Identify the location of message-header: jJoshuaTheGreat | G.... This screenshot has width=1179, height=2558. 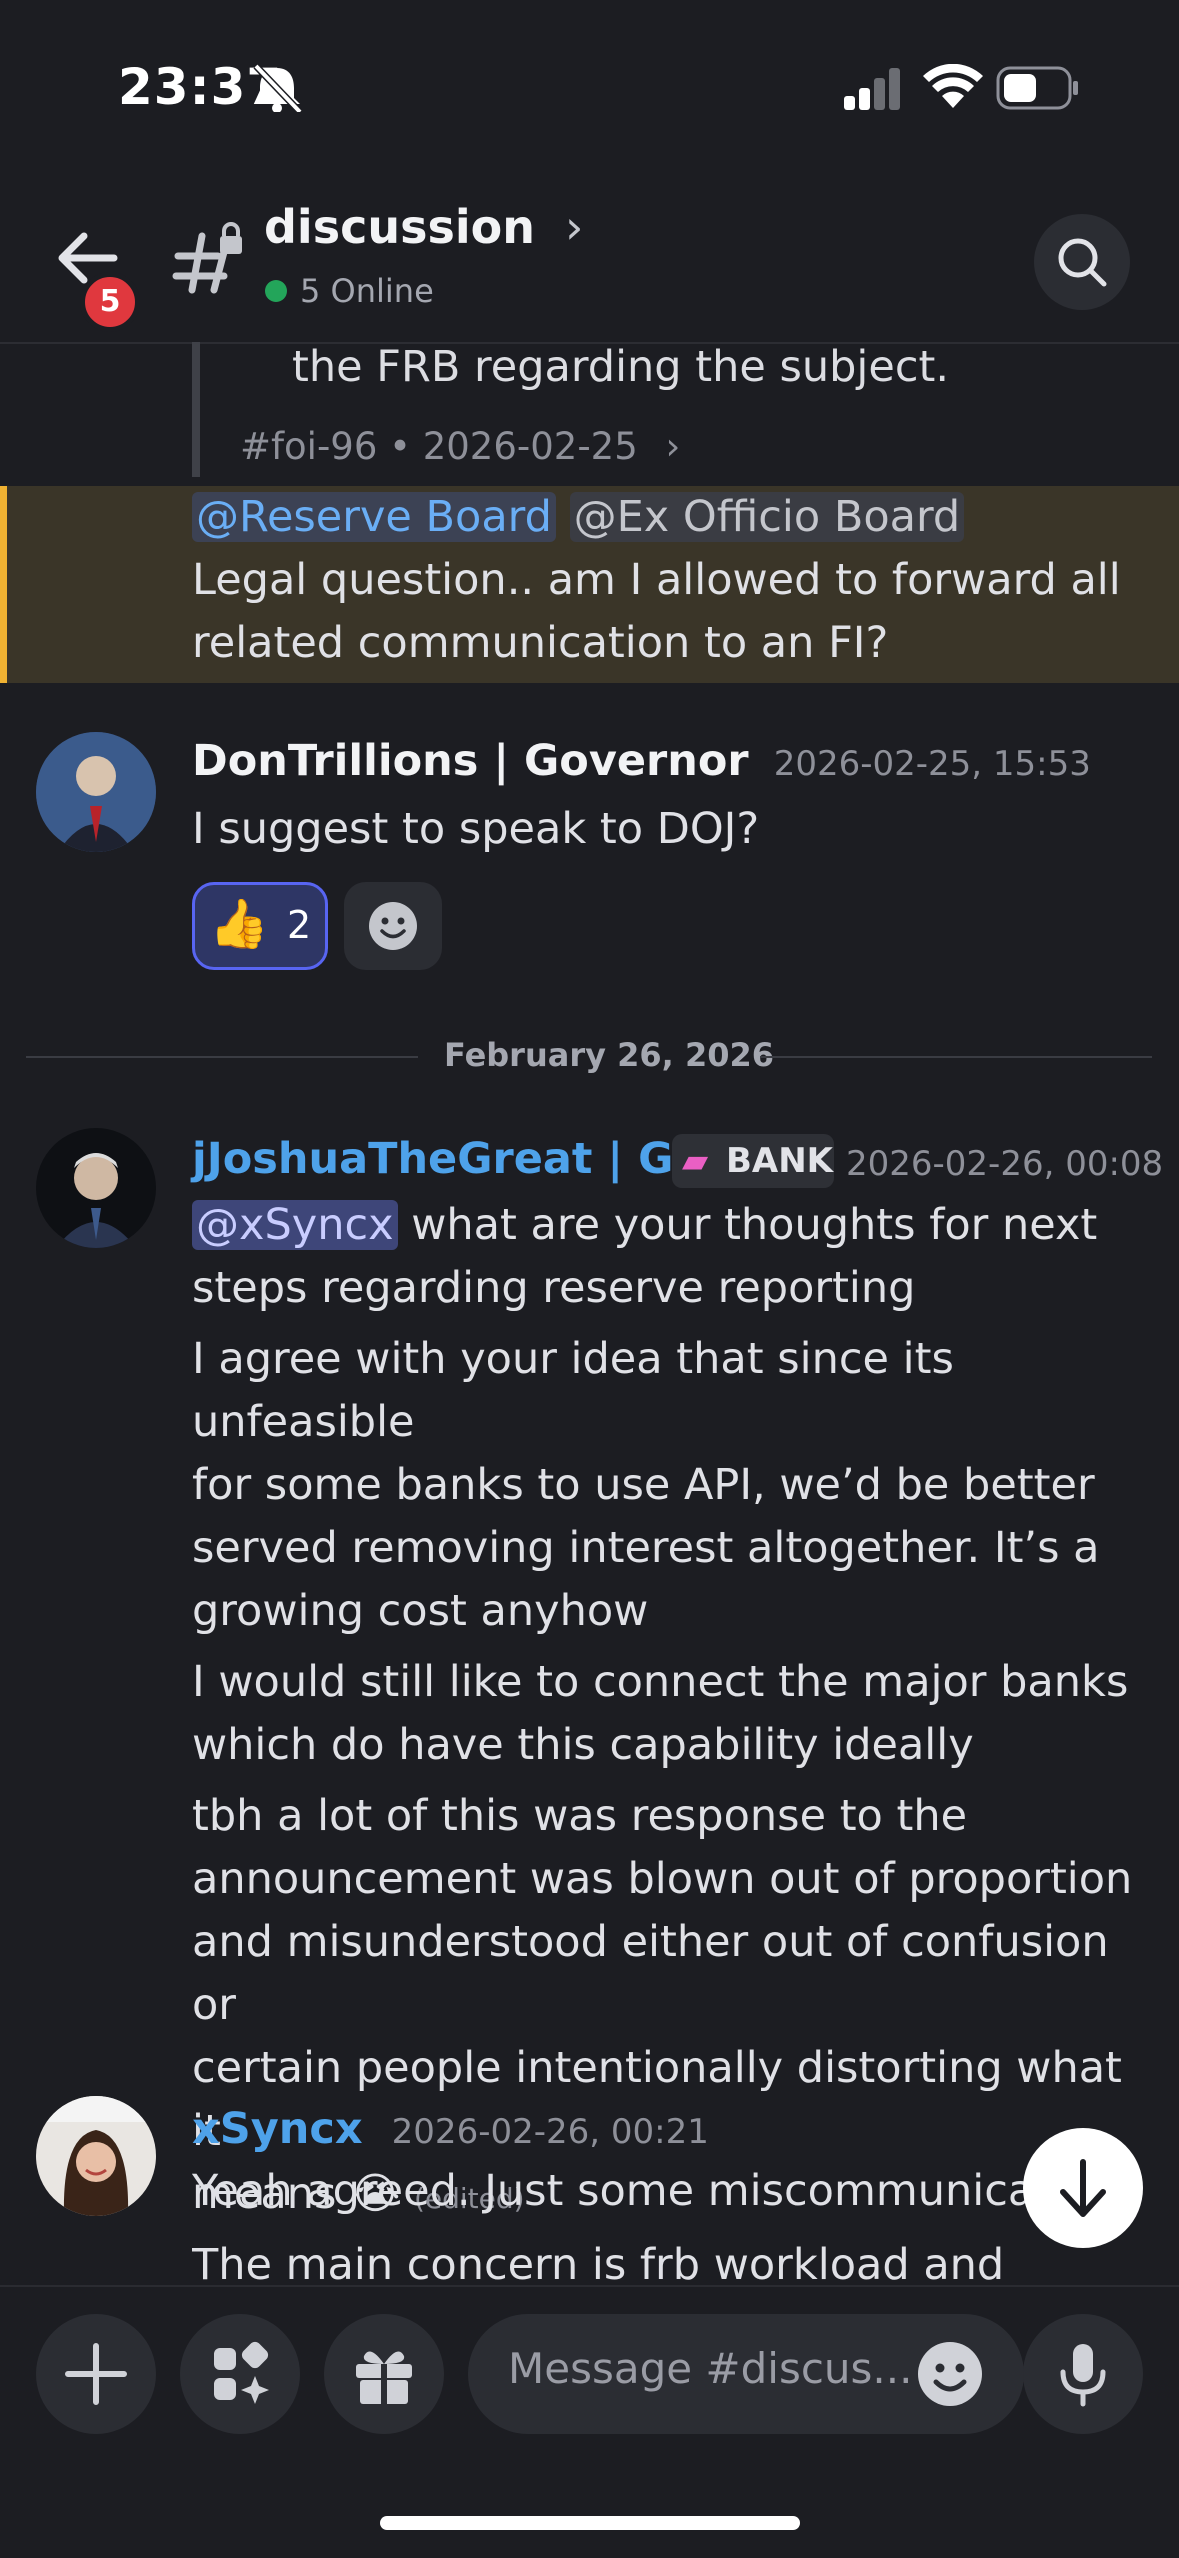
(457, 1159).